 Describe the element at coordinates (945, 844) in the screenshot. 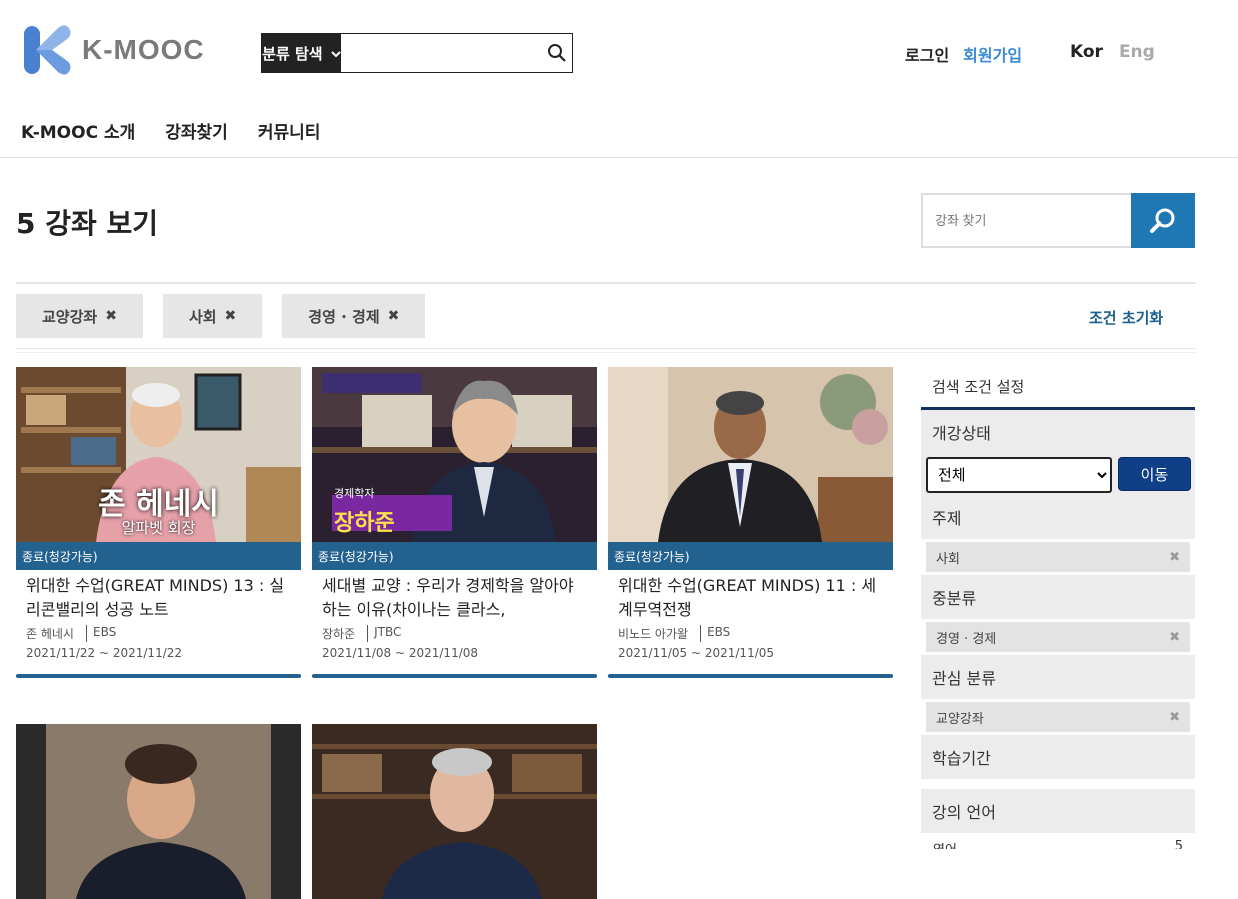

I see `language-item-label: 영어` at that location.